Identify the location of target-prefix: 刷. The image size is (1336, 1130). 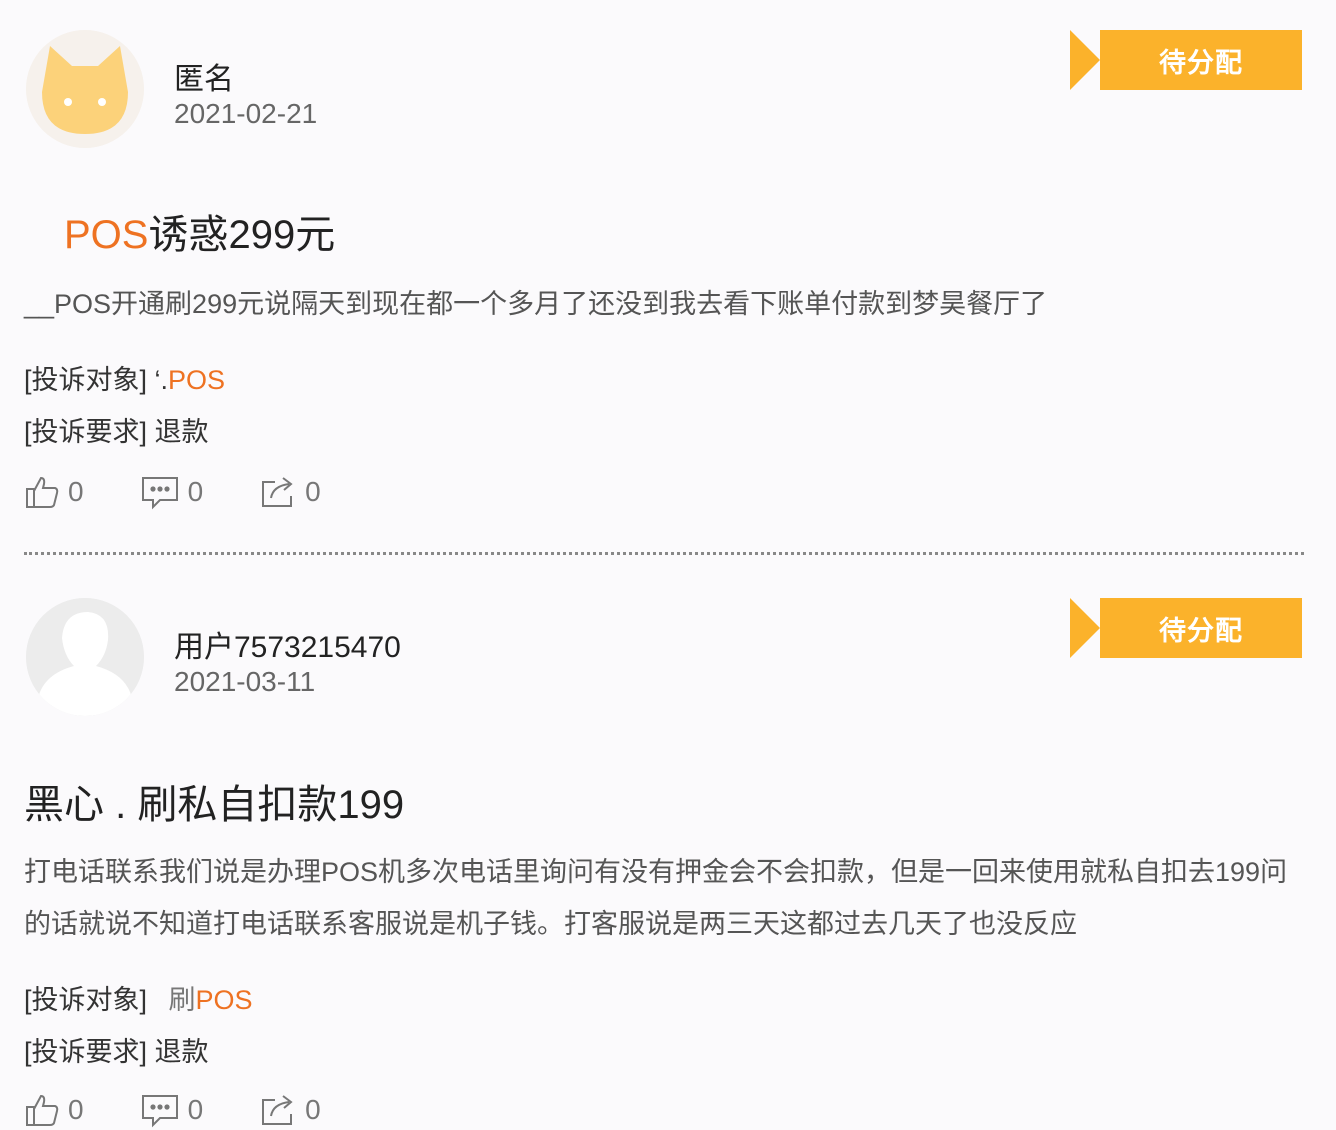
(182, 1000).